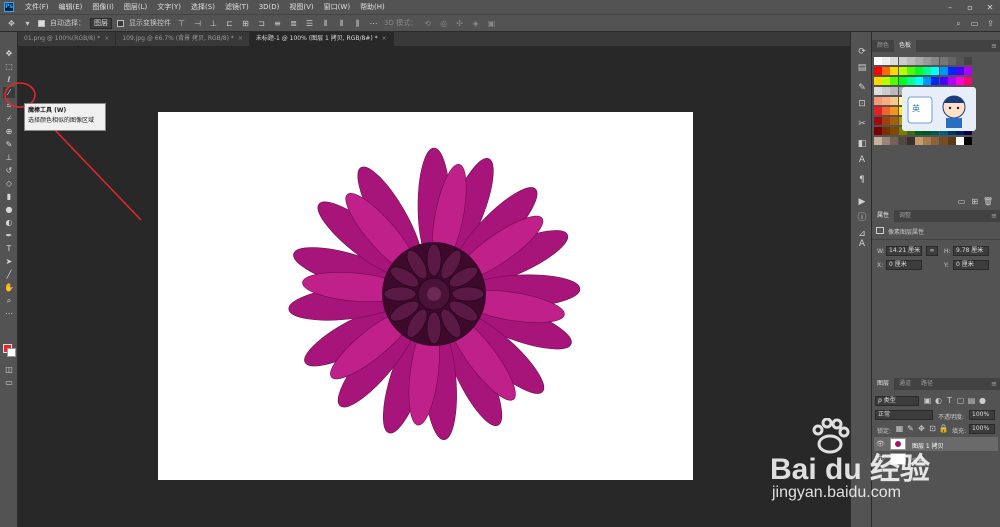  What do you see at coordinates (9, 287) in the screenshot?
I see `hand-tool-icon: ✋` at bounding box center [9, 287].